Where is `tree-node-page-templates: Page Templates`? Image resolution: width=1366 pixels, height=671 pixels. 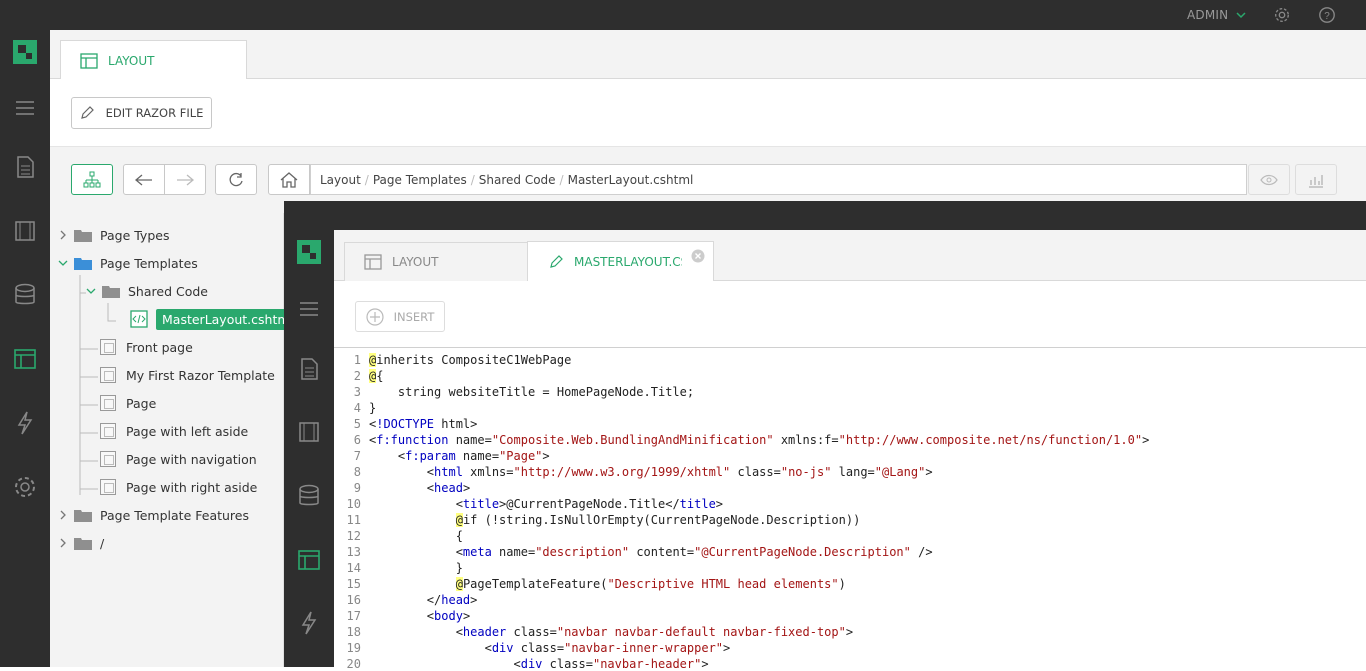 tree-node-page-templates: Page Templates is located at coordinates (128, 263).